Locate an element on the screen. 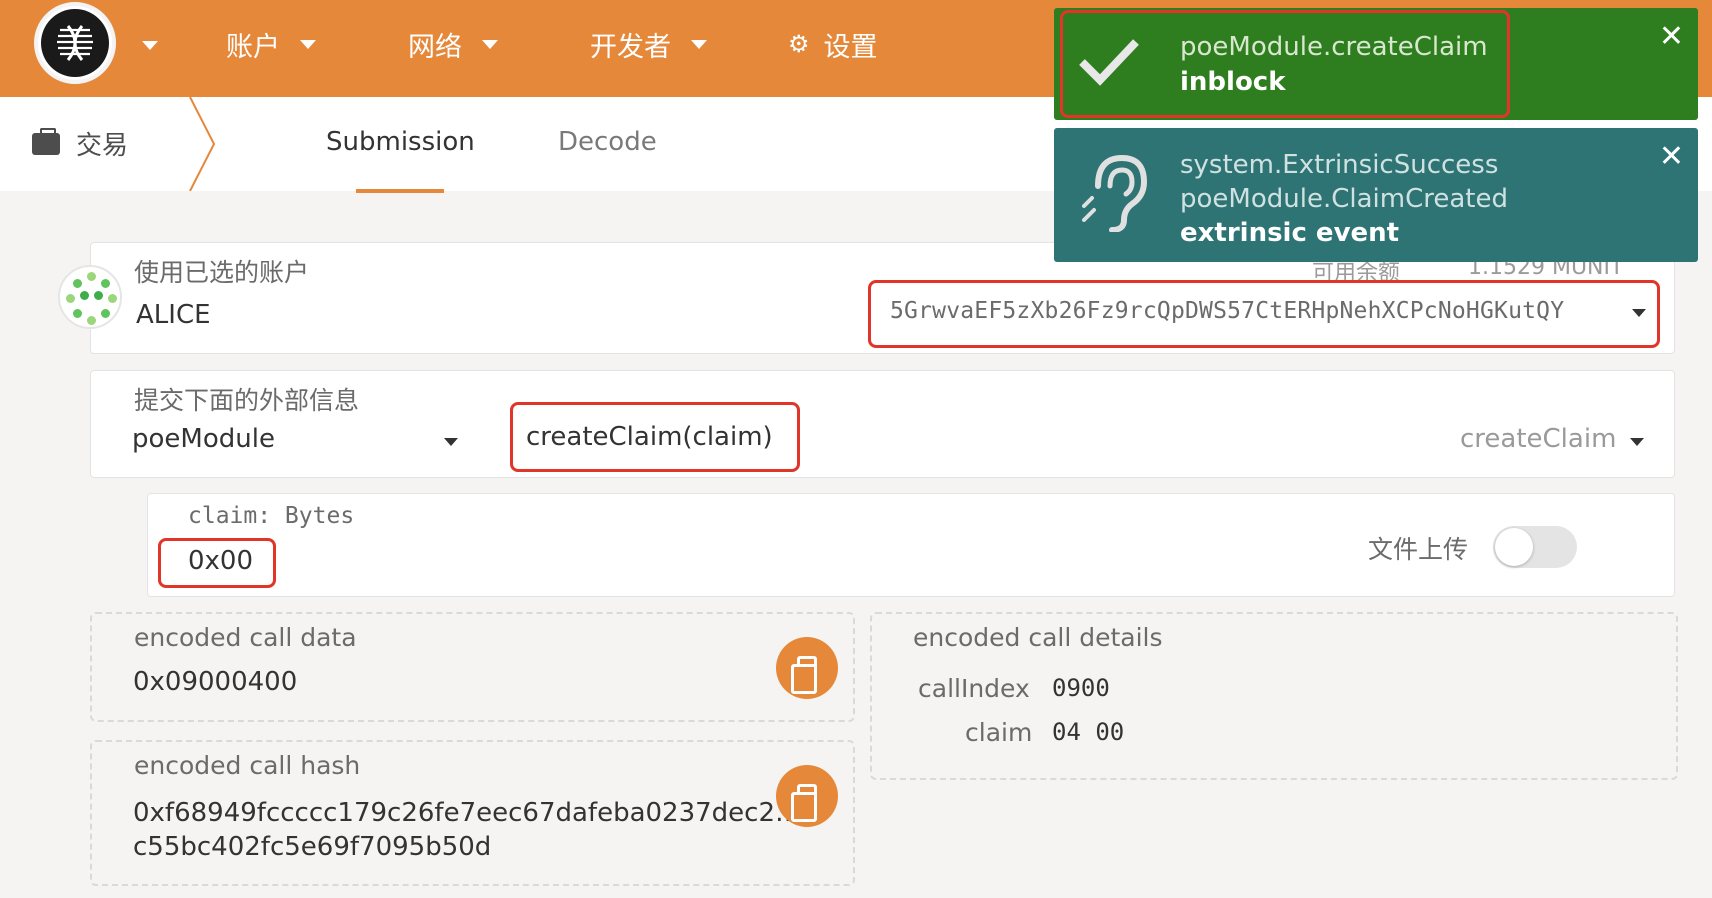  call-short: createClaim is located at coordinates (1538, 439).